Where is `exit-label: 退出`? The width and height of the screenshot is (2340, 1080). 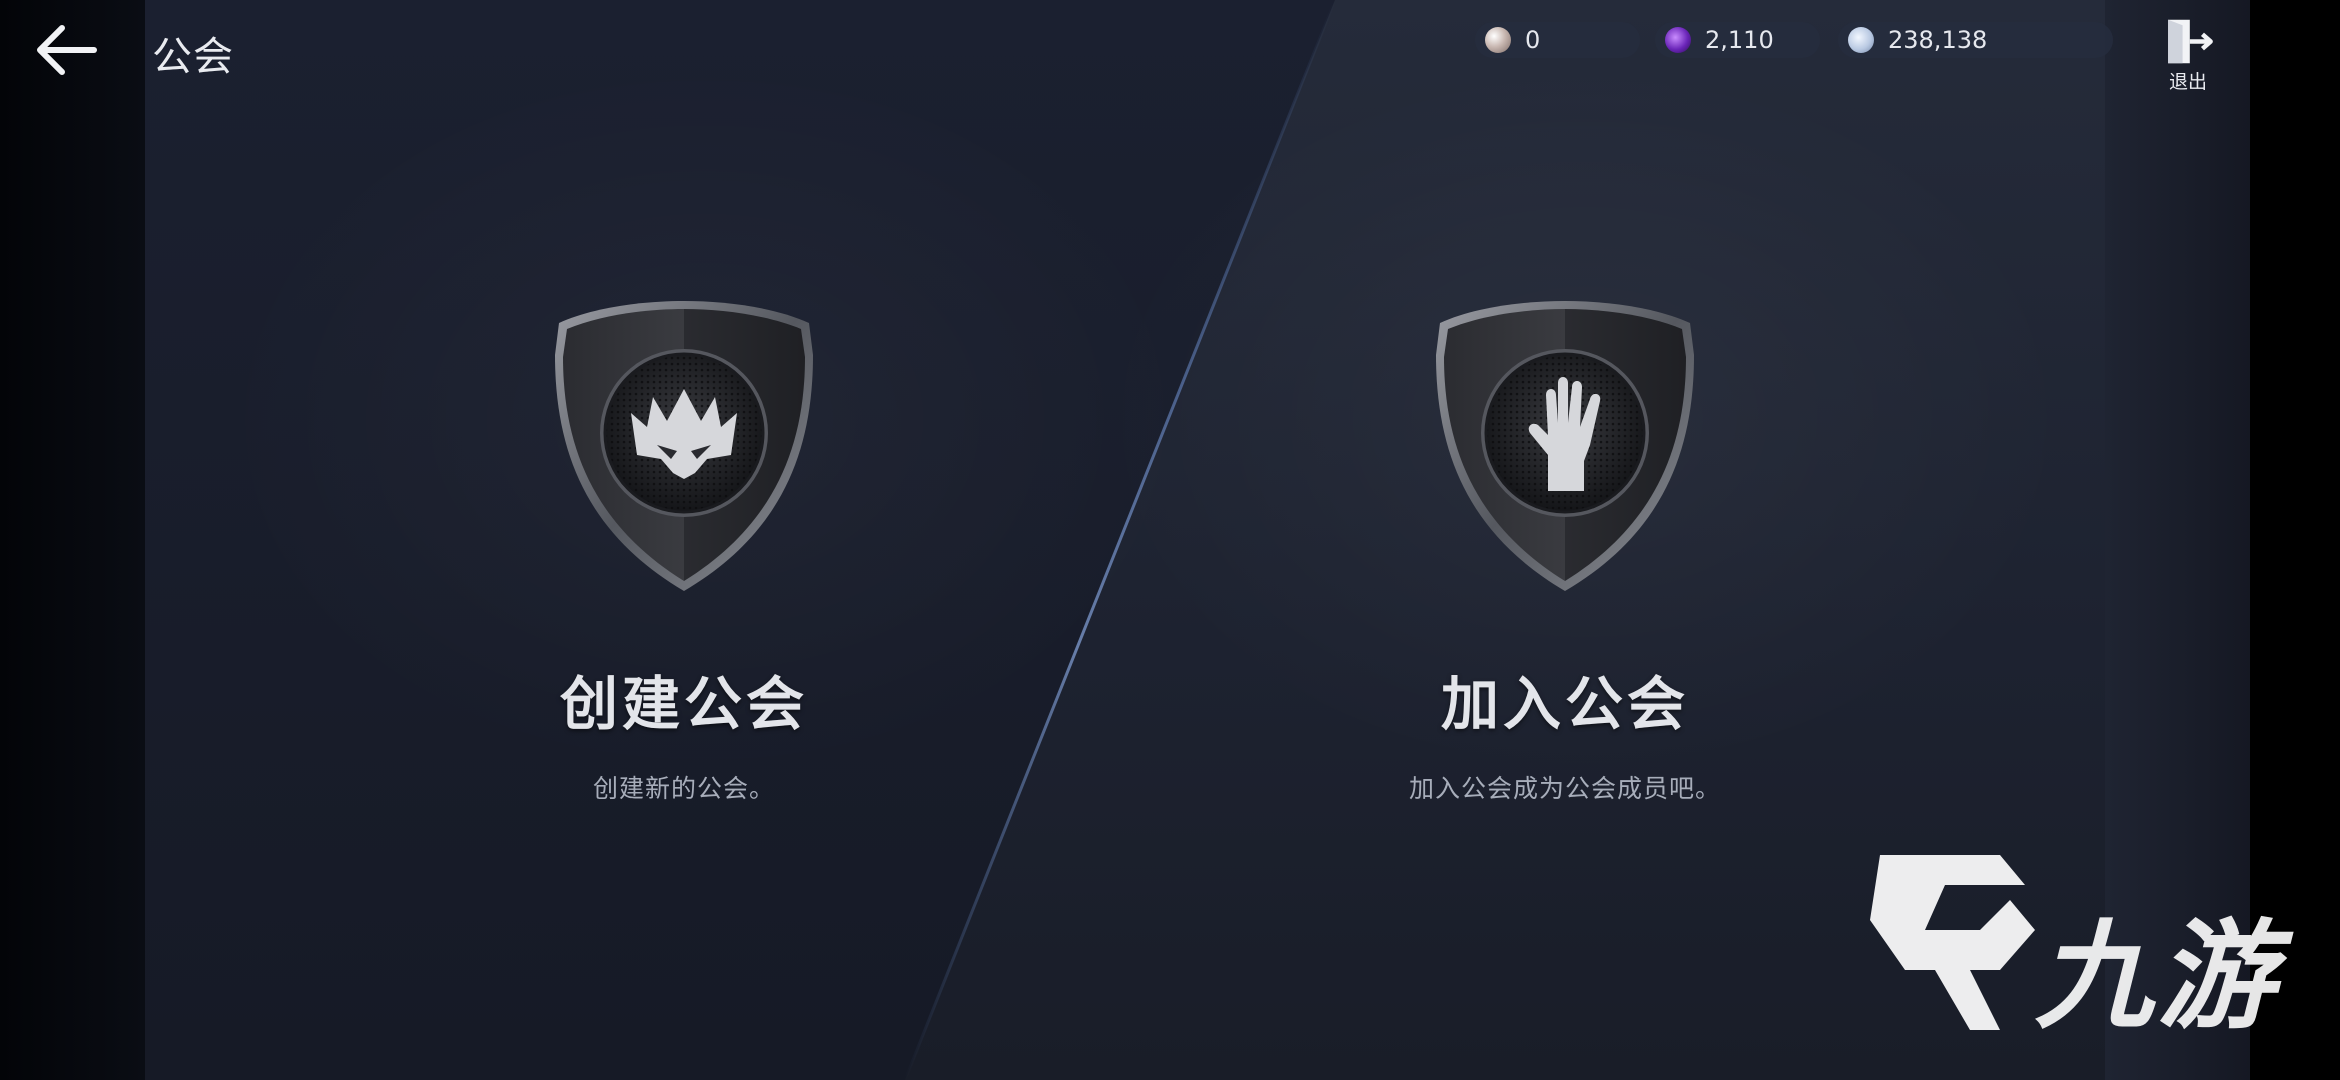
exit-label: 退出 is located at coordinates (2187, 82).